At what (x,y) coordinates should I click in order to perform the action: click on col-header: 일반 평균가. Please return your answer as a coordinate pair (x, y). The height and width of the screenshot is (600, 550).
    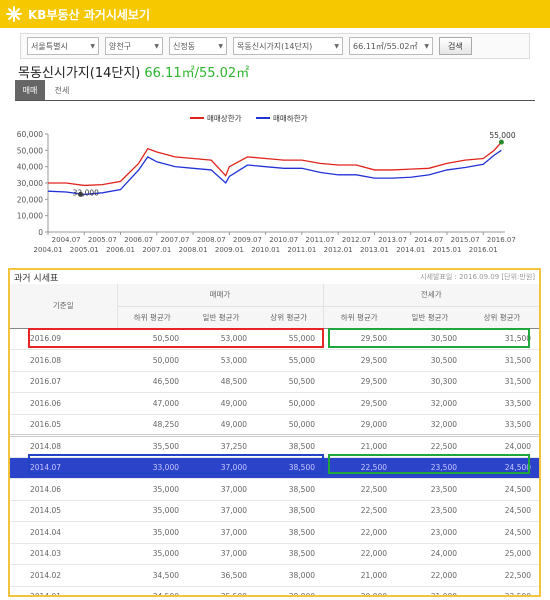
    Looking at the image, I should click on (430, 317).